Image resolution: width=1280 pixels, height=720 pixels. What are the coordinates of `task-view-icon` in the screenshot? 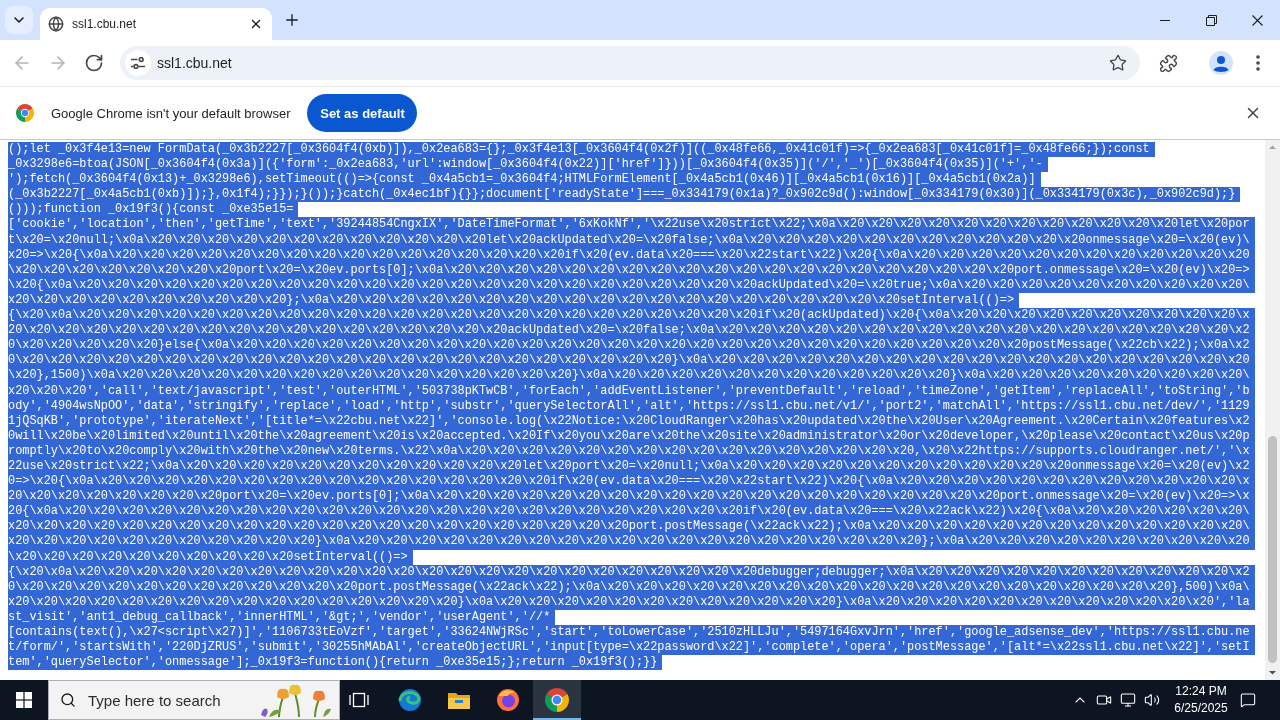 It's located at (359, 700).